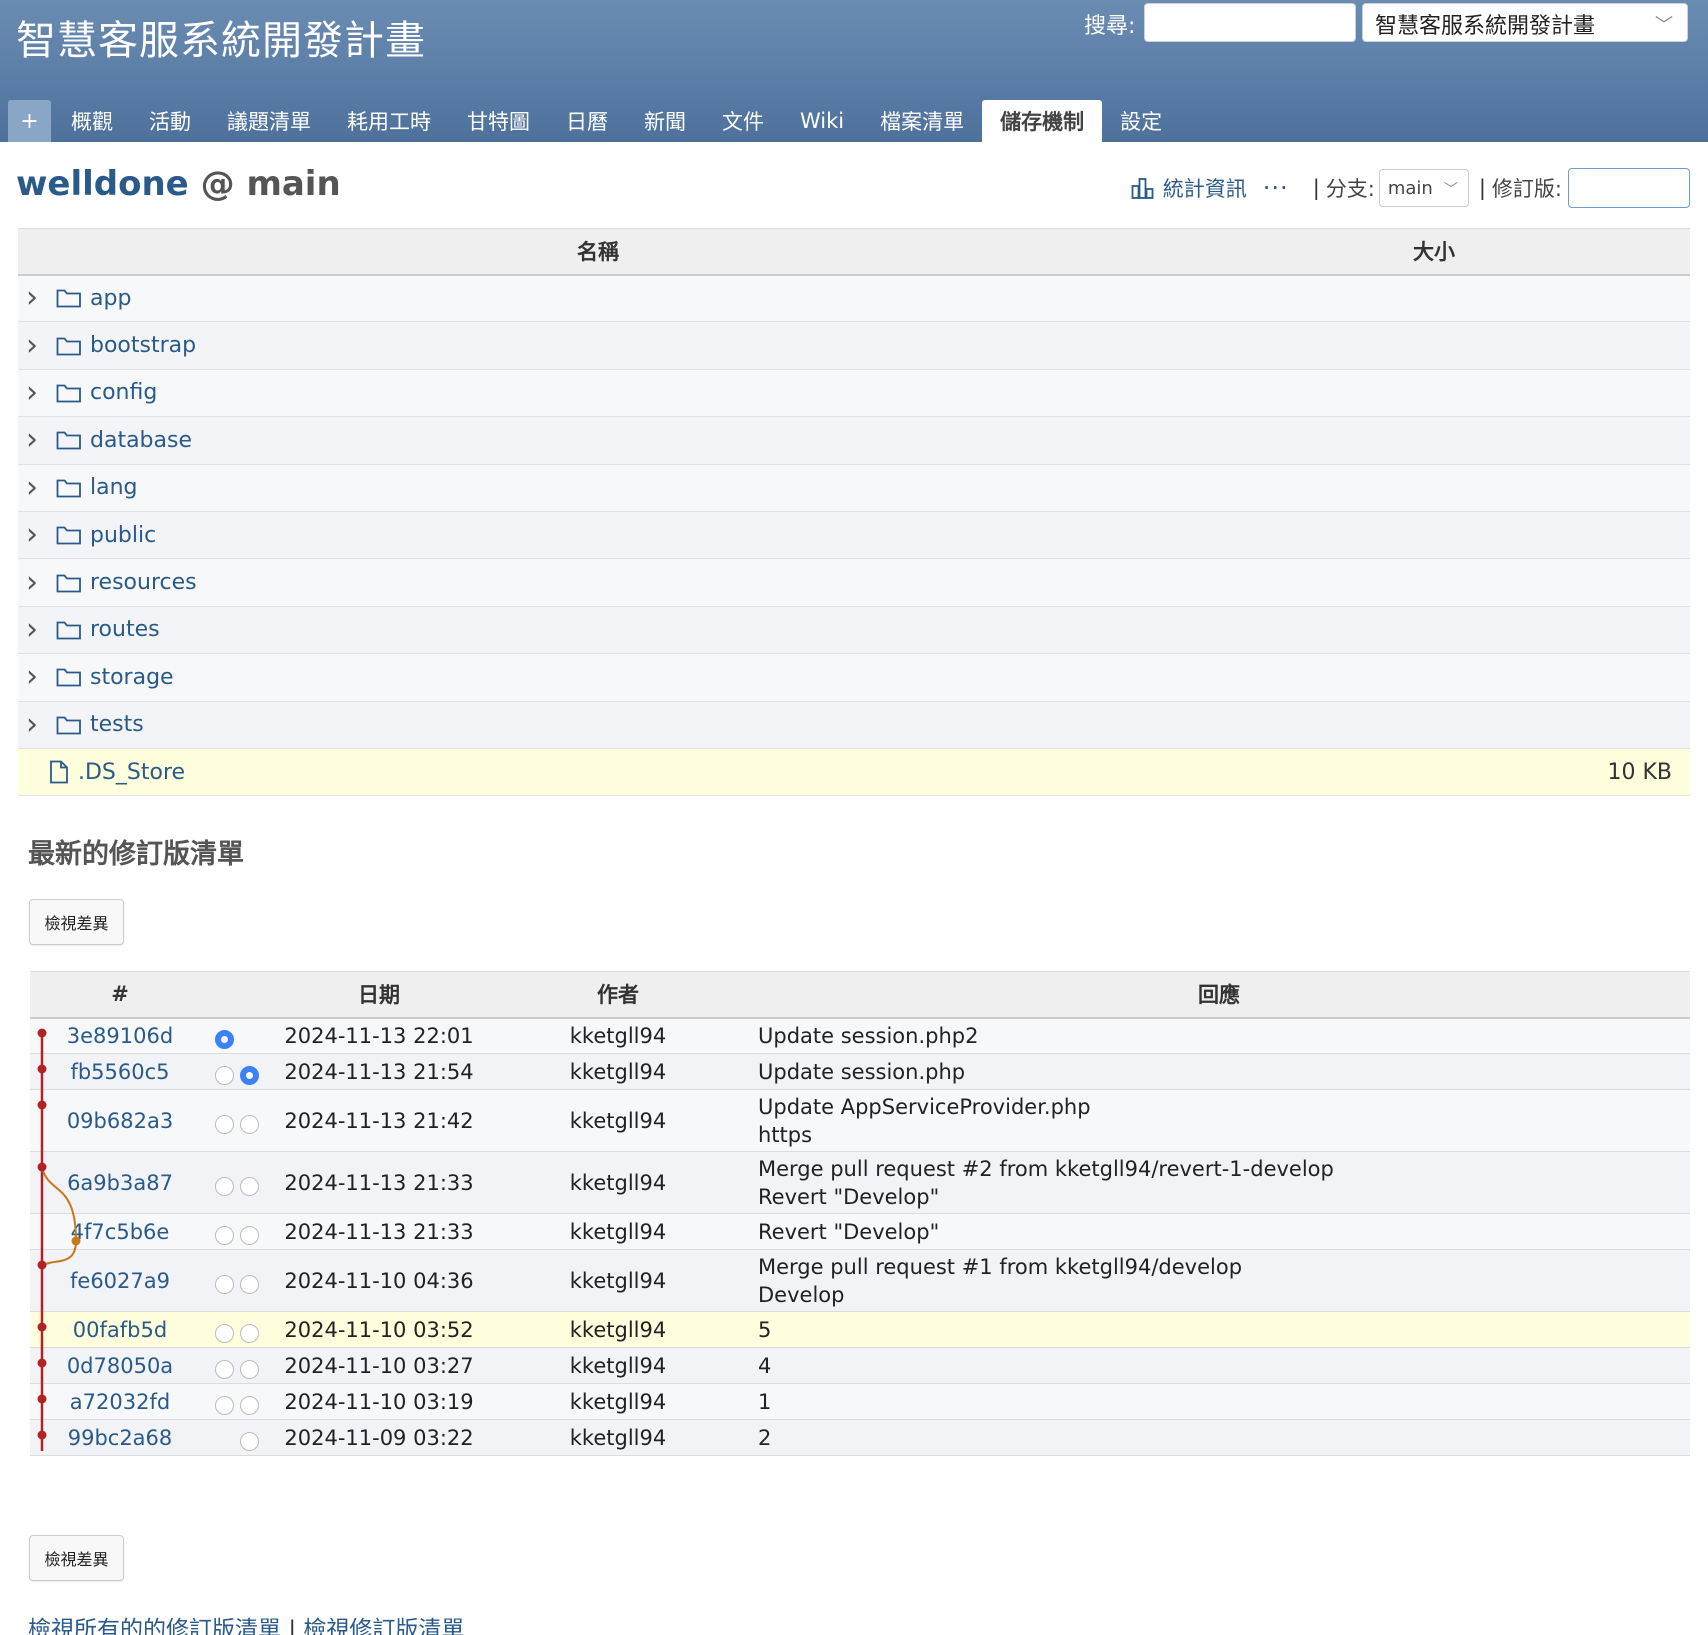 This screenshot has height=1635, width=1708. Describe the element at coordinates (76, 1558) in the screenshot. I see `view-differences-button-bottom: 檢視差異` at that location.